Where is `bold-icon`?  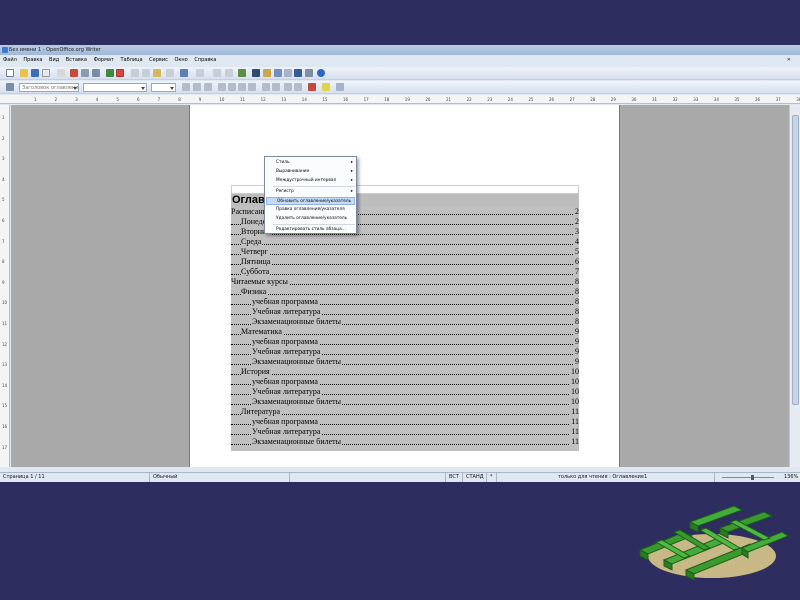
bold-icon is located at coordinates (186, 87).